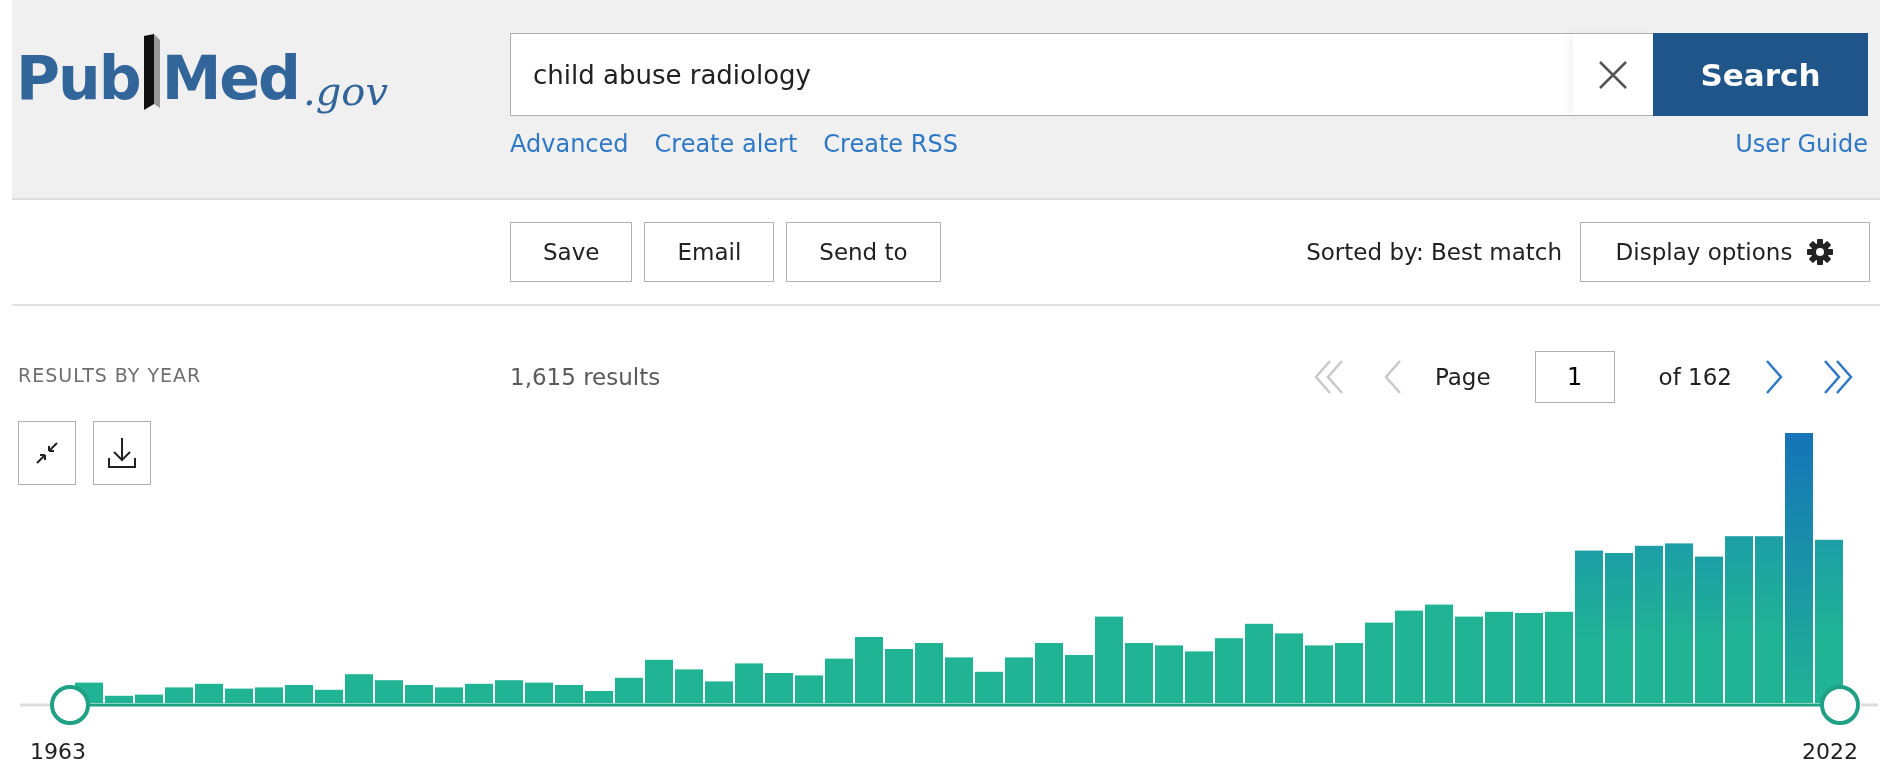  I want to click on action-button: Email, so click(709, 252).